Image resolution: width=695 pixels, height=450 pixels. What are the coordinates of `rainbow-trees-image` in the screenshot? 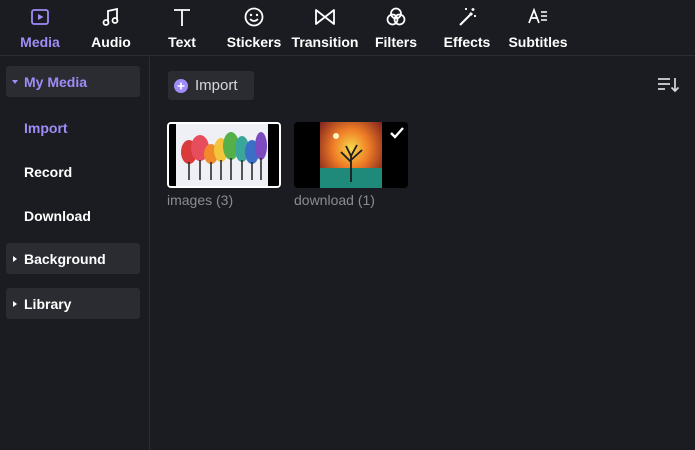 It's located at (224, 155).